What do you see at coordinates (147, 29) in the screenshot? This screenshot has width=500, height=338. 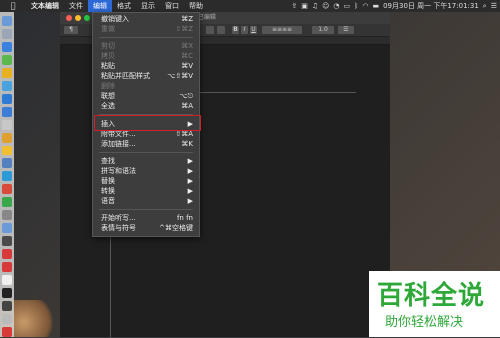 I see `menu-item-redo: 重做 ⇧⌘Z` at bounding box center [147, 29].